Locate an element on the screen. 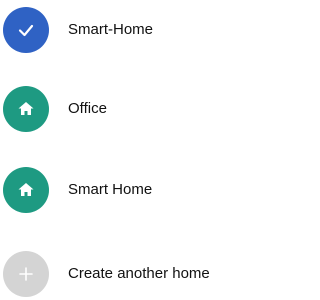  home-item-smart-home: Smart-Home is located at coordinates (122, 30).